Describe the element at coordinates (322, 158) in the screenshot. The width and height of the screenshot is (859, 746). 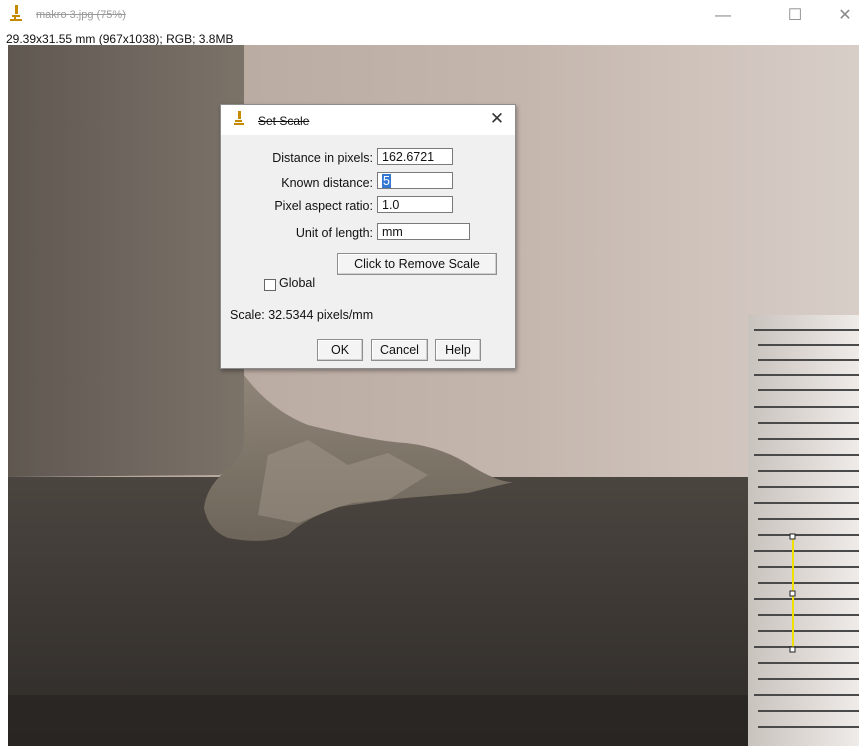
I see `distance-label: Distance in pixels:` at that location.